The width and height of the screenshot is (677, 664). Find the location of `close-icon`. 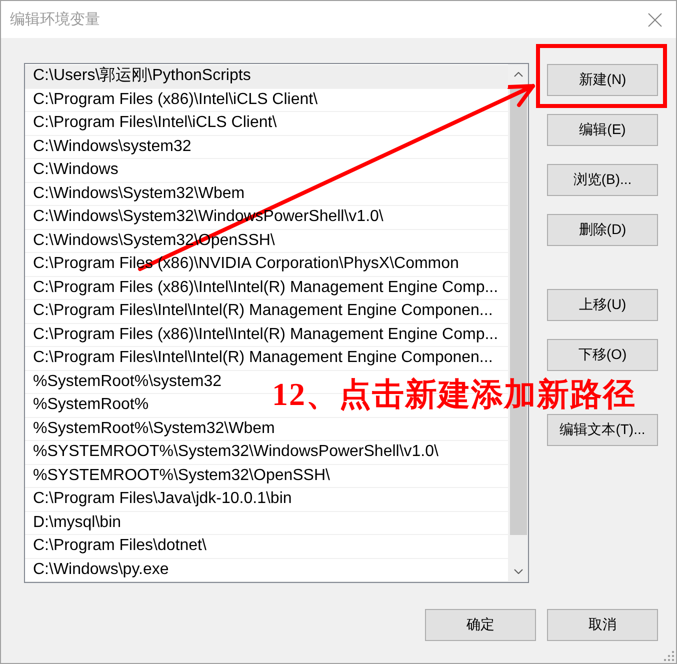

close-icon is located at coordinates (655, 19).